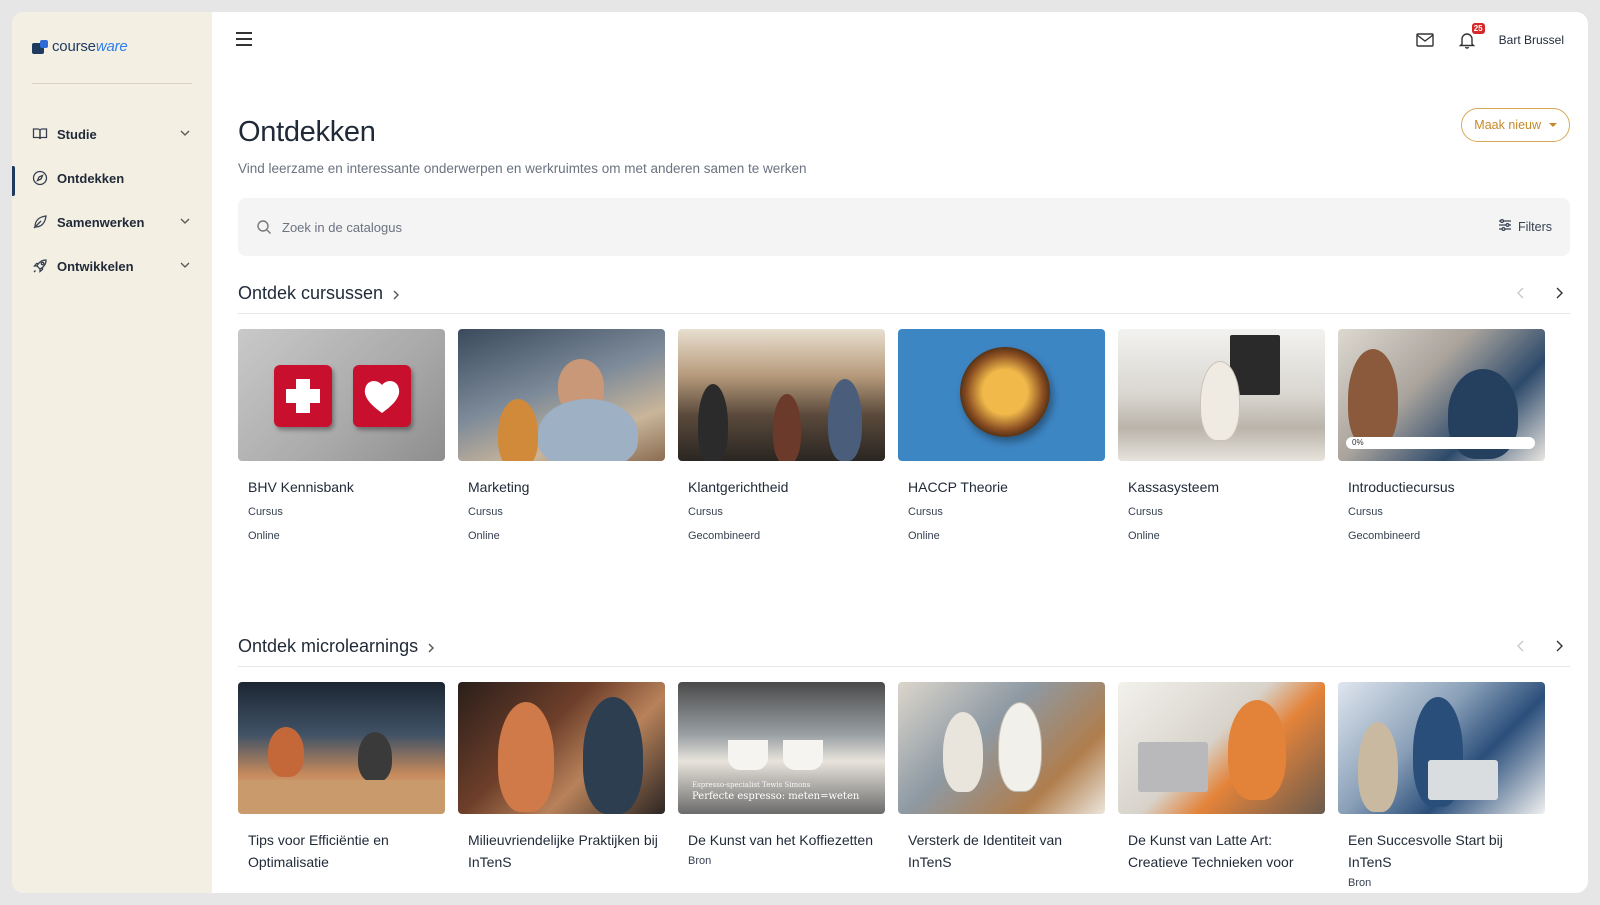 The image size is (1600, 905). What do you see at coordinates (1358, 442) in the screenshot?
I see `progress-label: 0%` at bounding box center [1358, 442].